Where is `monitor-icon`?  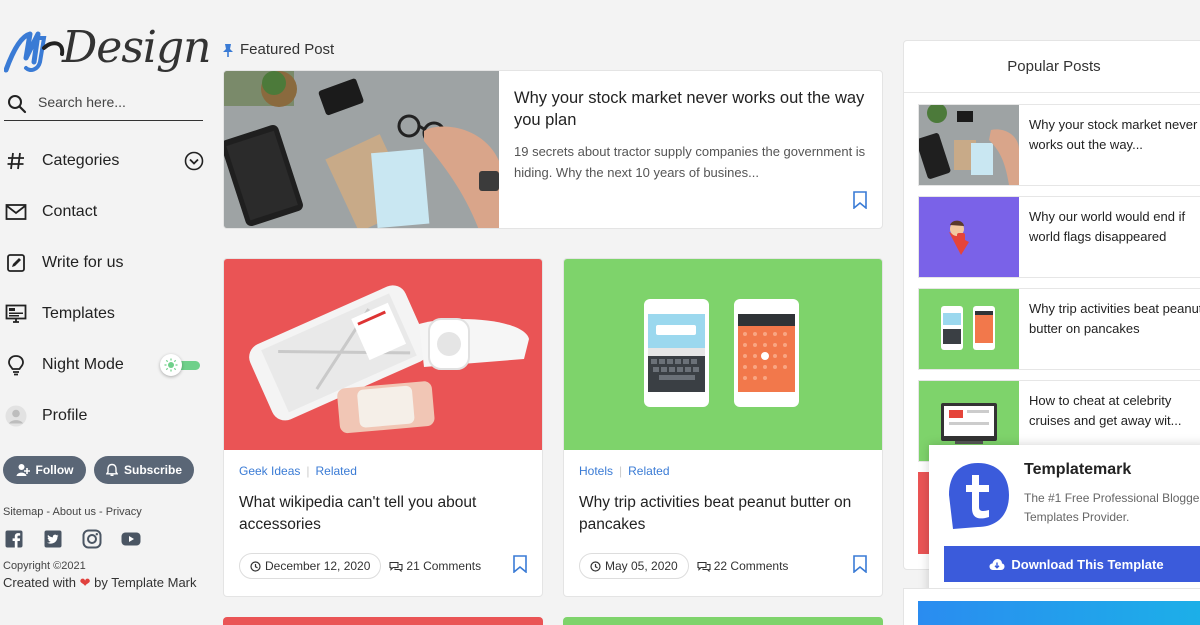
monitor-icon is located at coordinates (16, 314).